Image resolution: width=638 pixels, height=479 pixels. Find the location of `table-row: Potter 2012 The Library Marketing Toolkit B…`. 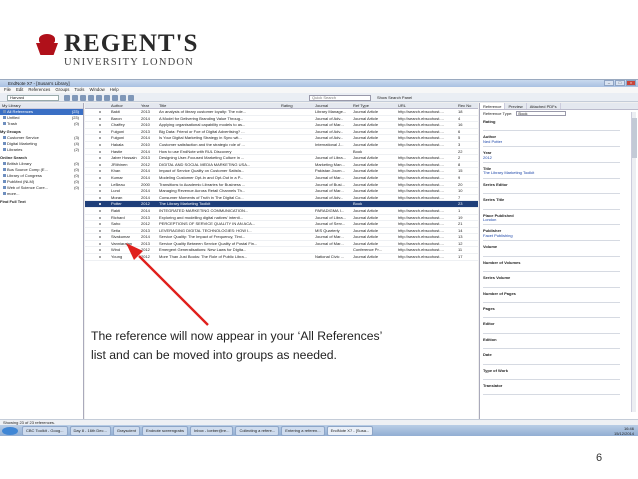

table-row: Potter 2012 The Library Marketing Toolkit B… is located at coordinates (281, 204).